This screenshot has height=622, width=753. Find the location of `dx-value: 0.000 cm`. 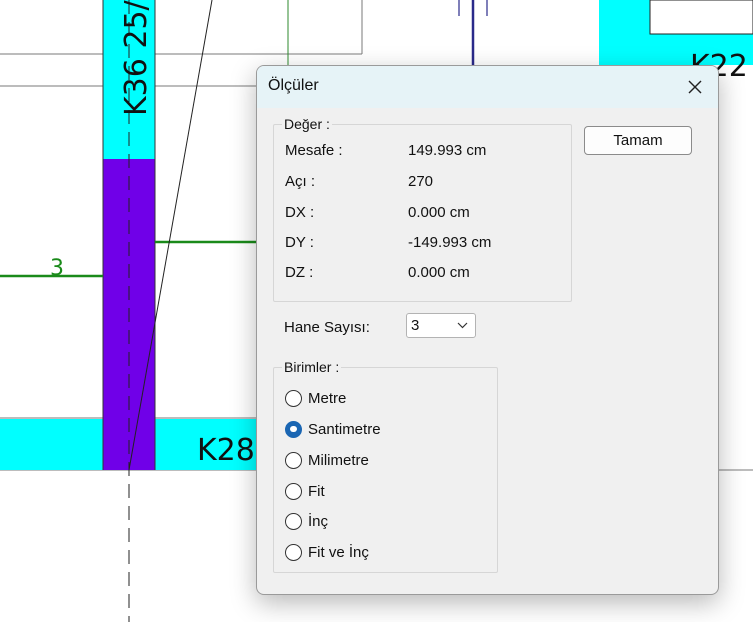

dx-value: 0.000 cm is located at coordinates (439, 212).